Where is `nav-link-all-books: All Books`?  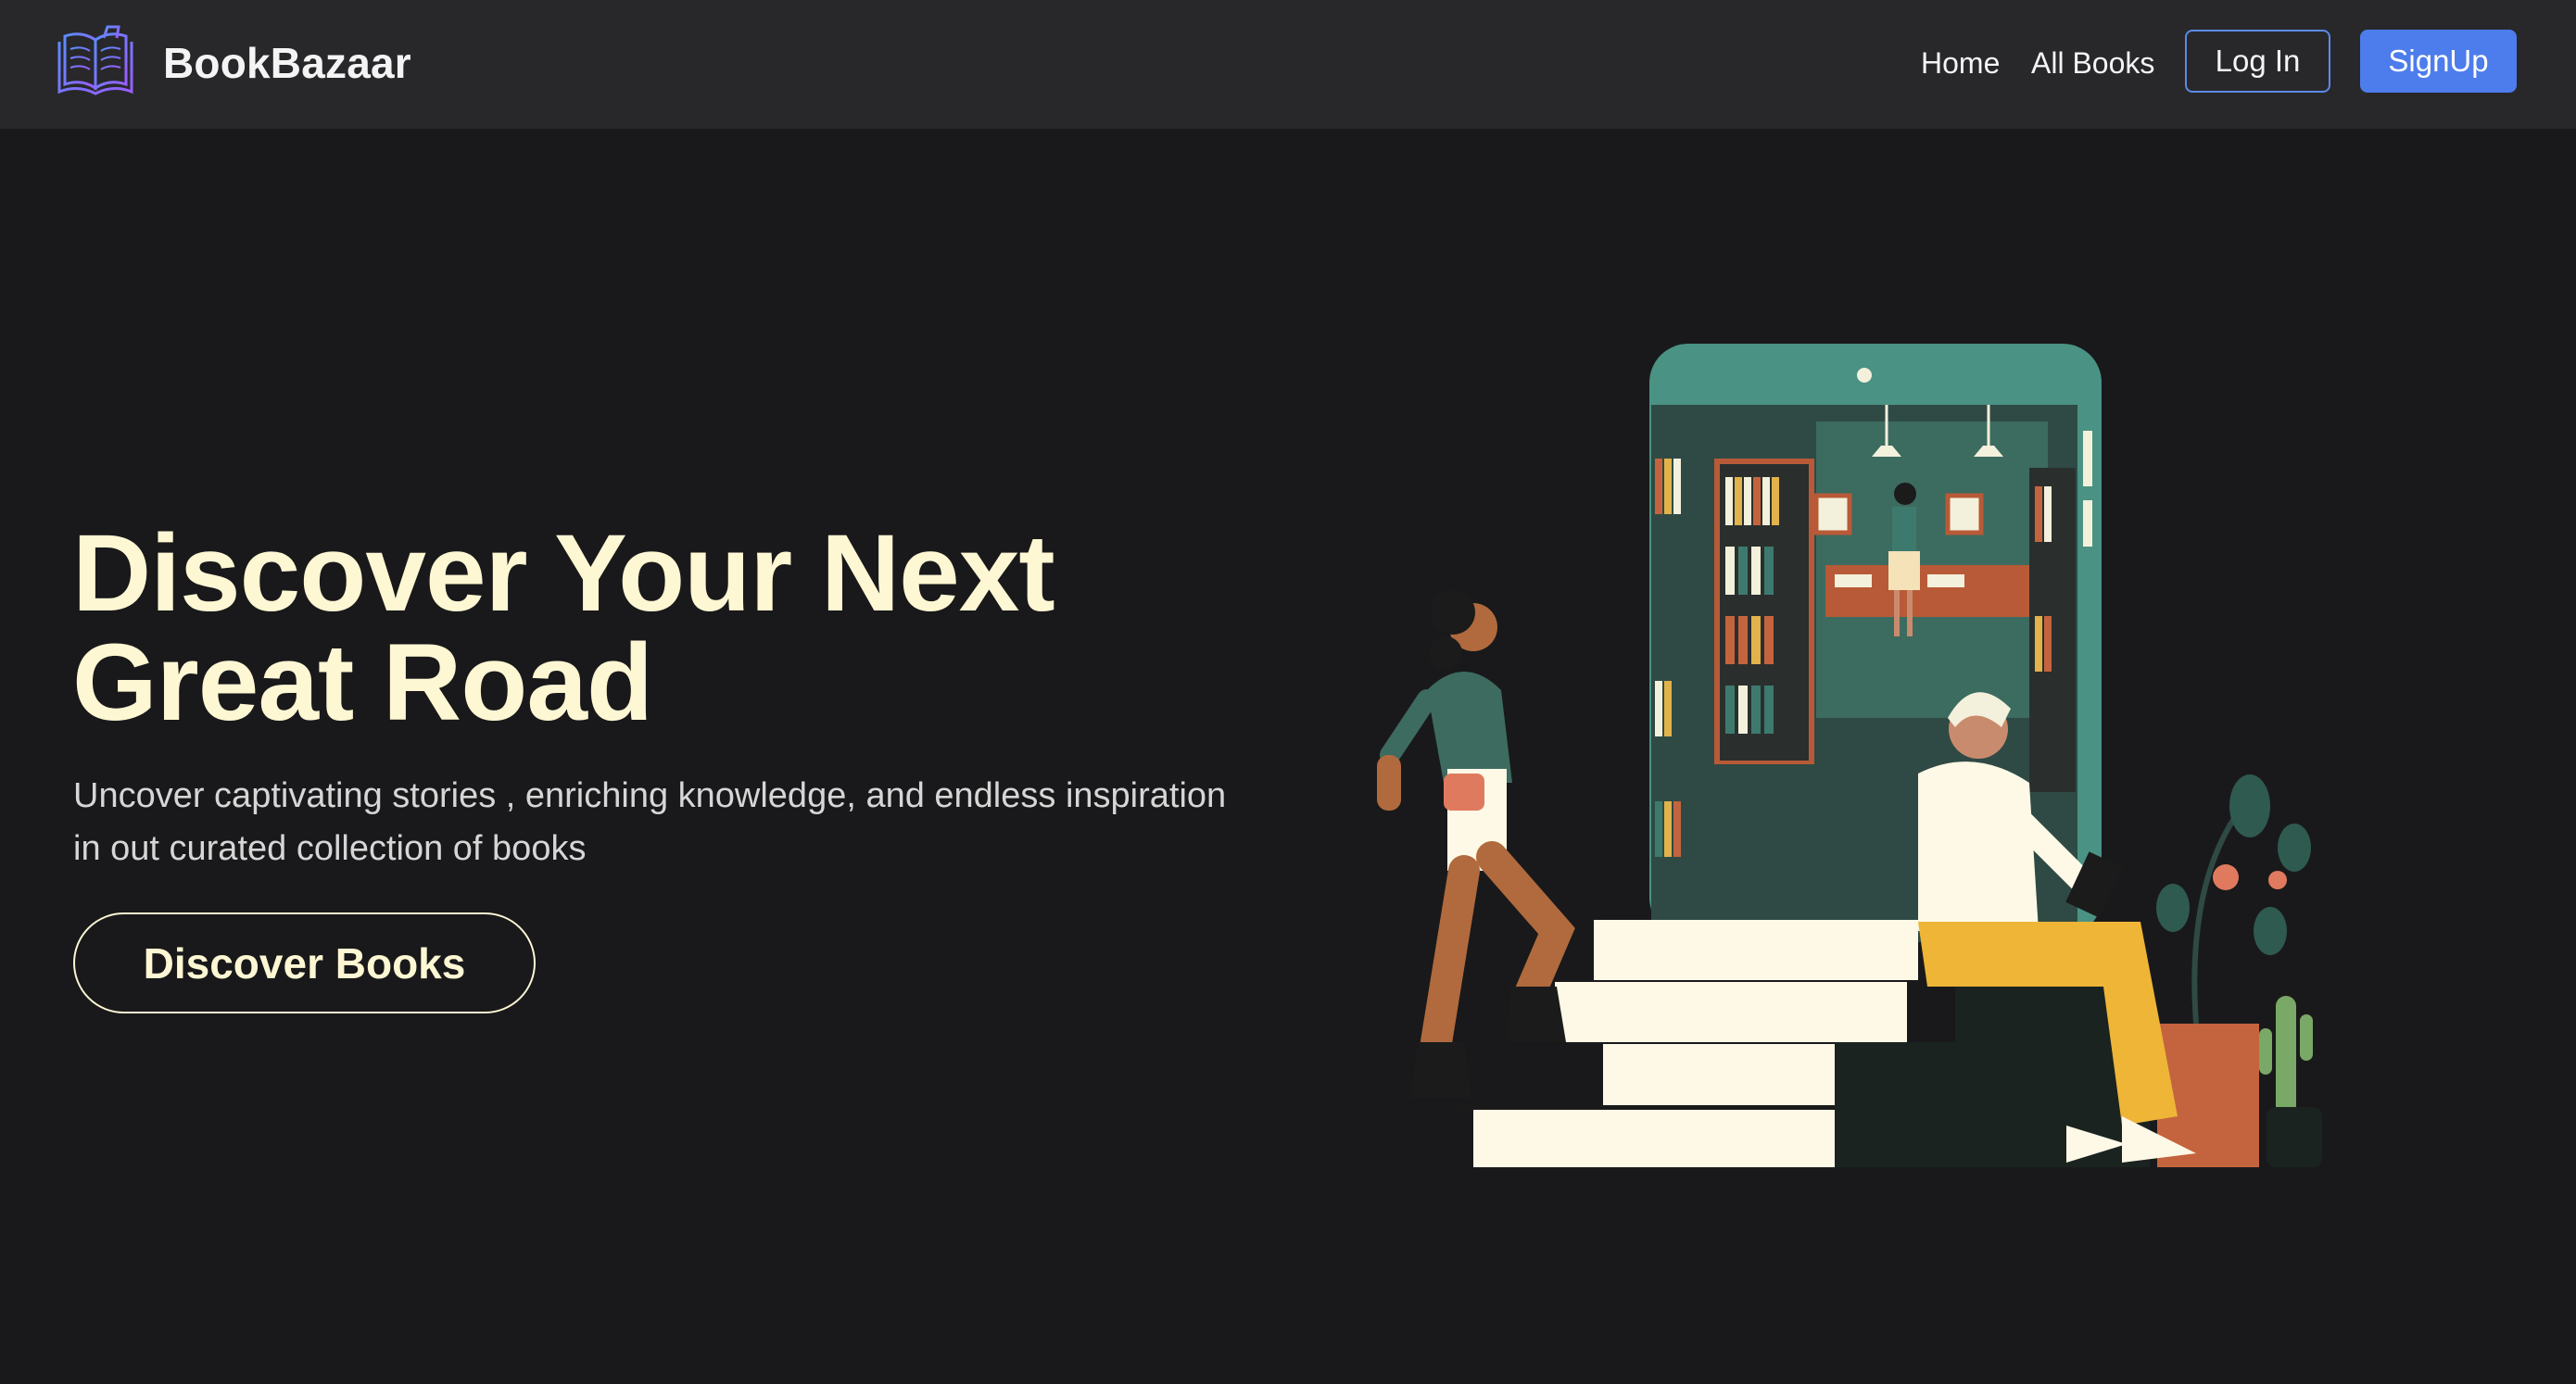
nav-link-all-books: All Books is located at coordinates (2092, 63).